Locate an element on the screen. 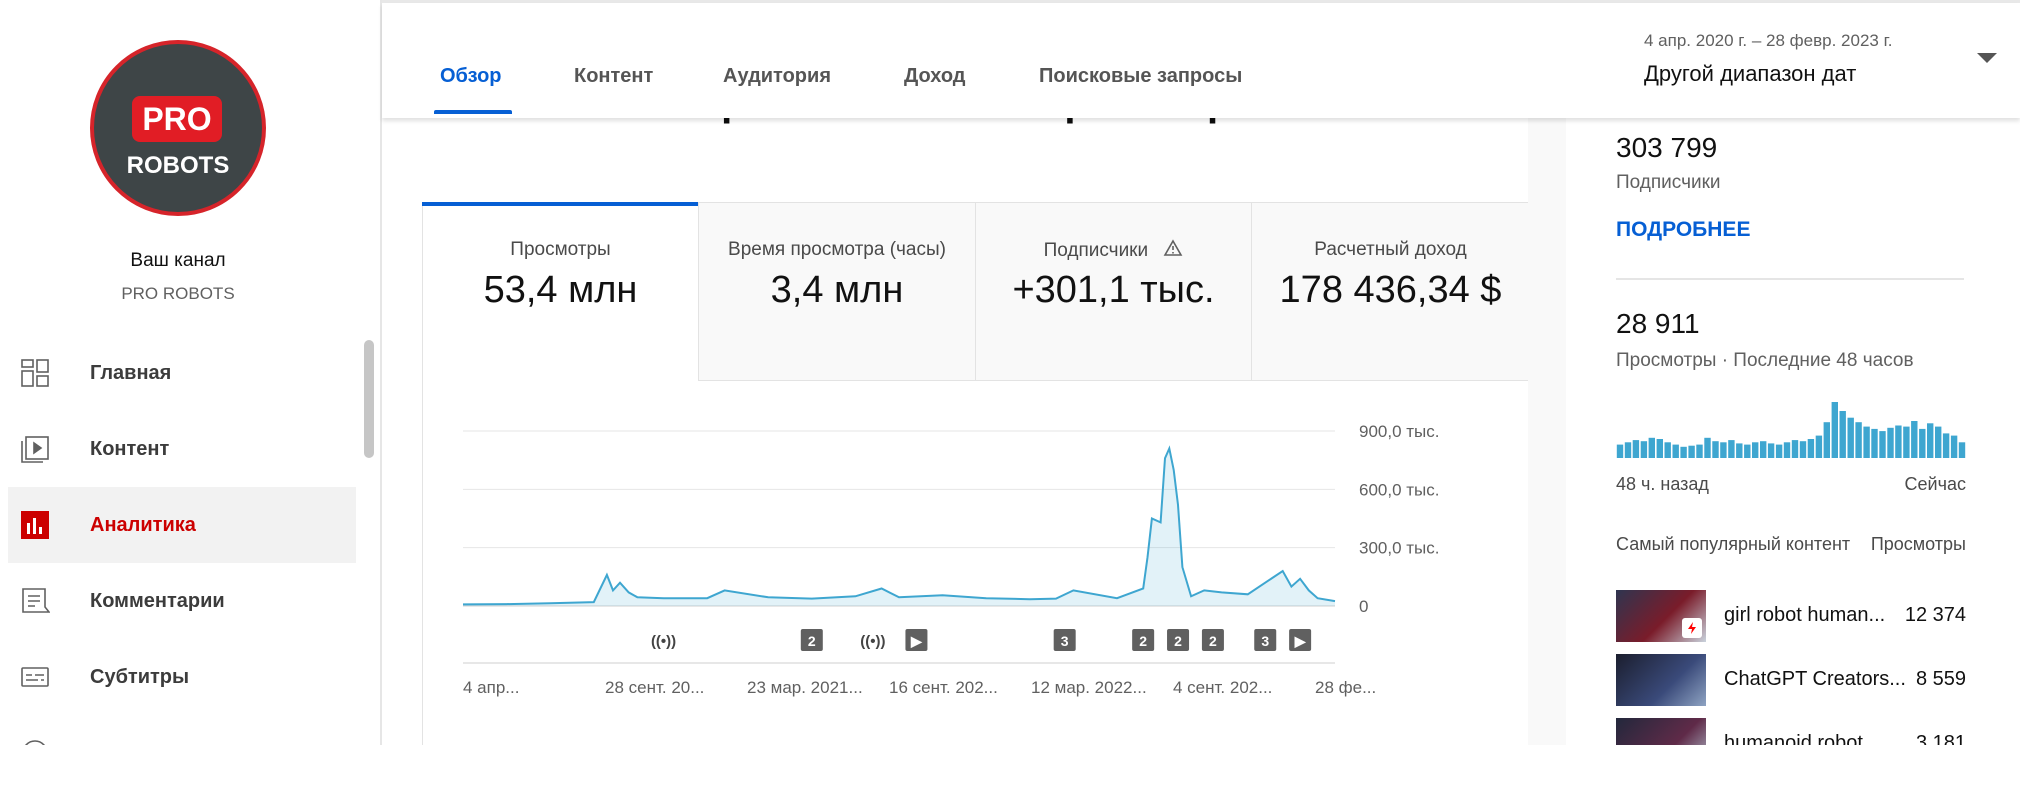 The image size is (2020, 808). metric-value: 53,4 млн is located at coordinates (560, 290).